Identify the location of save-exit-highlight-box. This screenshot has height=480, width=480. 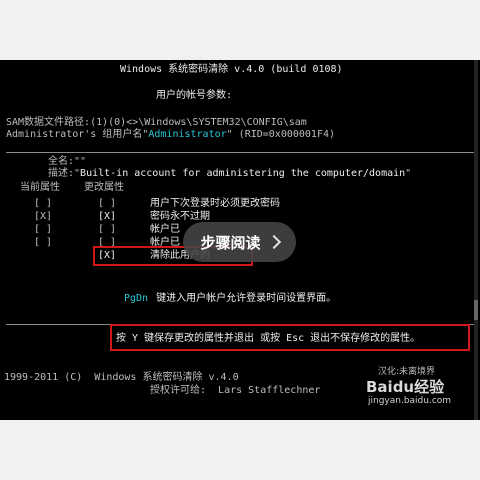
(290, 337).